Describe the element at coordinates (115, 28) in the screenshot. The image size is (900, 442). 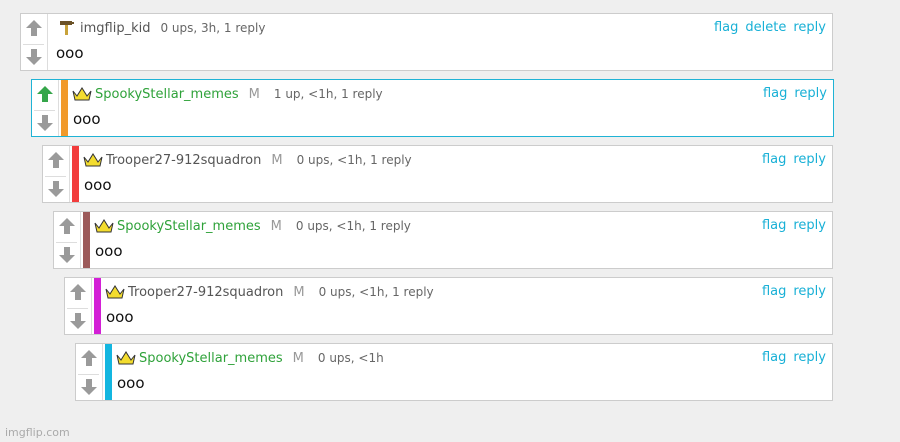
I see `username: imgflip_kid` at that location.